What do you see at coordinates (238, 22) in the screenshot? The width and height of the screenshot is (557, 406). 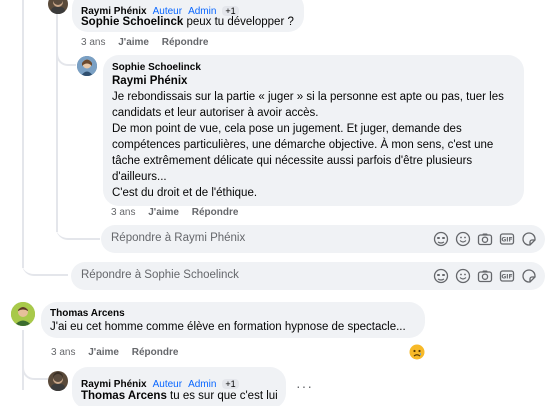 I see `comment-body: peux tu développer ?` at bounding box center [238, 22].